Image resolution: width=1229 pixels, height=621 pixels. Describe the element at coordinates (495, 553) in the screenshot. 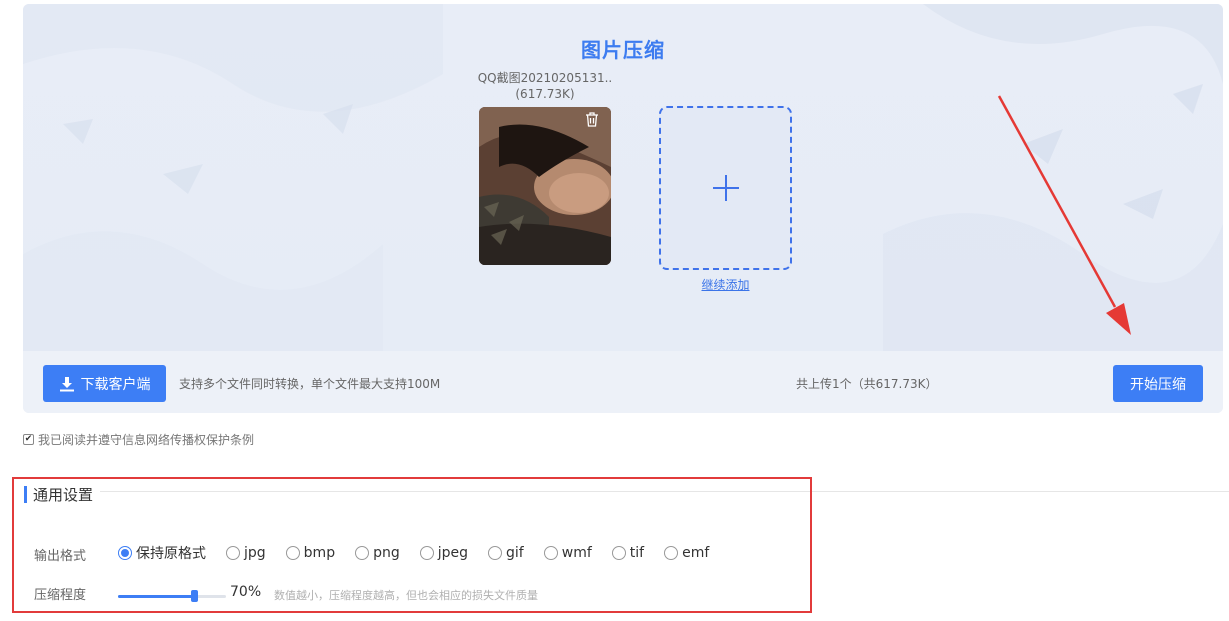

I see `radio-gif` at that location.